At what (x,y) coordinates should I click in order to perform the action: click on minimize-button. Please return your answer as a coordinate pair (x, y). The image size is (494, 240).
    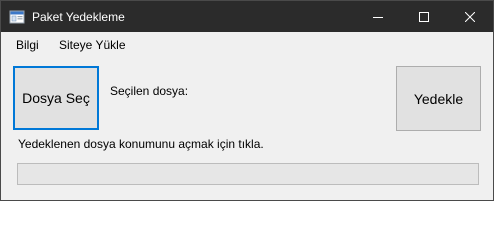
    Looking at the image, I should click on (378, 16).